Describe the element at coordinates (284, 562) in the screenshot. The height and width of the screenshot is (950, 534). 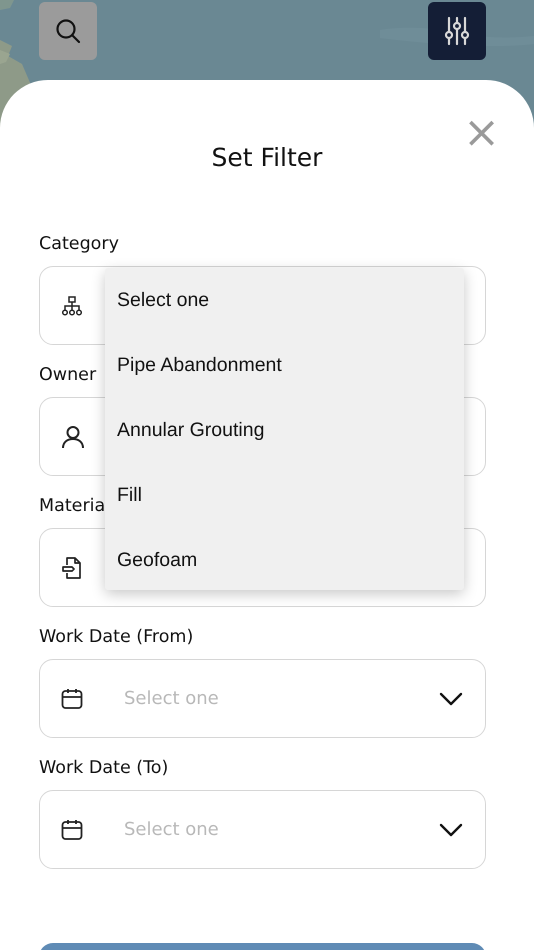
I see `dropdown-option: Geofoam` at that location.